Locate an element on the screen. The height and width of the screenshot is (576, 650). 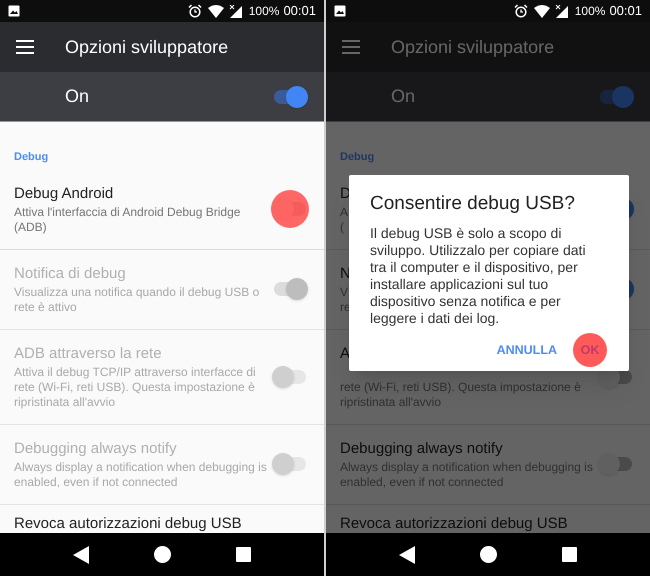
setting-description: Attiva il debug TCP/IP attraverso interfacce di rete (Wi-Fi, reti USB). Questa impostazione è ripristinata all'avvio is located at coordinates (135, 387).